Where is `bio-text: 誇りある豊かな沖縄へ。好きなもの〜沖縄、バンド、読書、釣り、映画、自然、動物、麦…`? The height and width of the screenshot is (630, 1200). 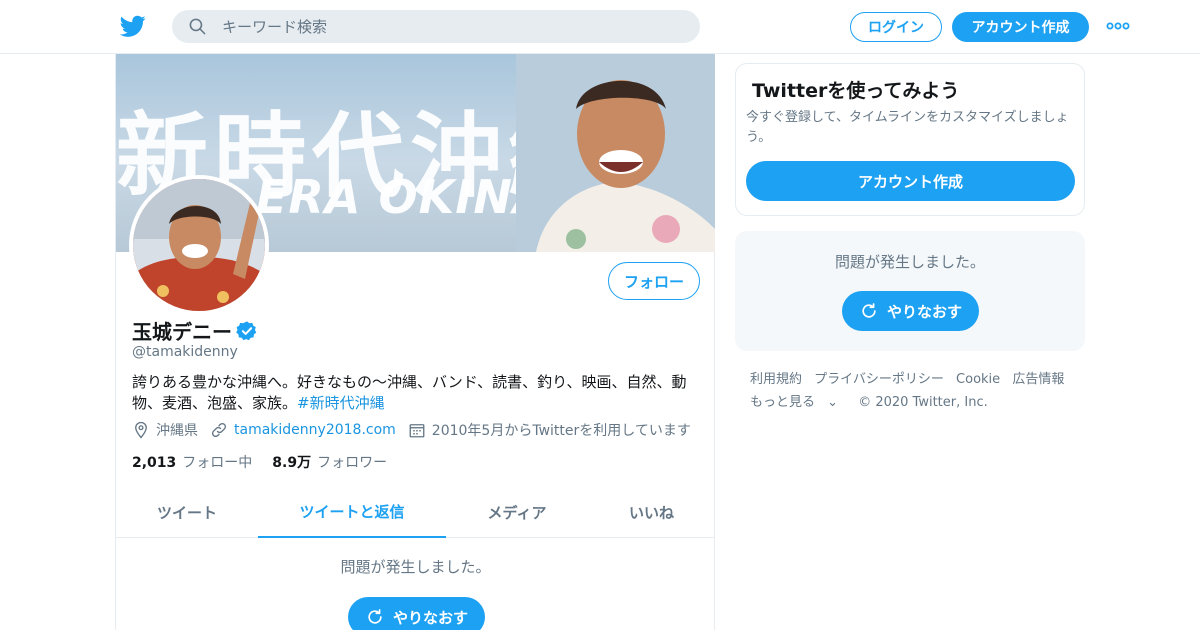
bio-text: 誇りある豊かな沖縄へ。好きなもの〜沖縄、バンド、読書、釣り、映画、自然、動物、麦… is located at coordinates (409, 392).